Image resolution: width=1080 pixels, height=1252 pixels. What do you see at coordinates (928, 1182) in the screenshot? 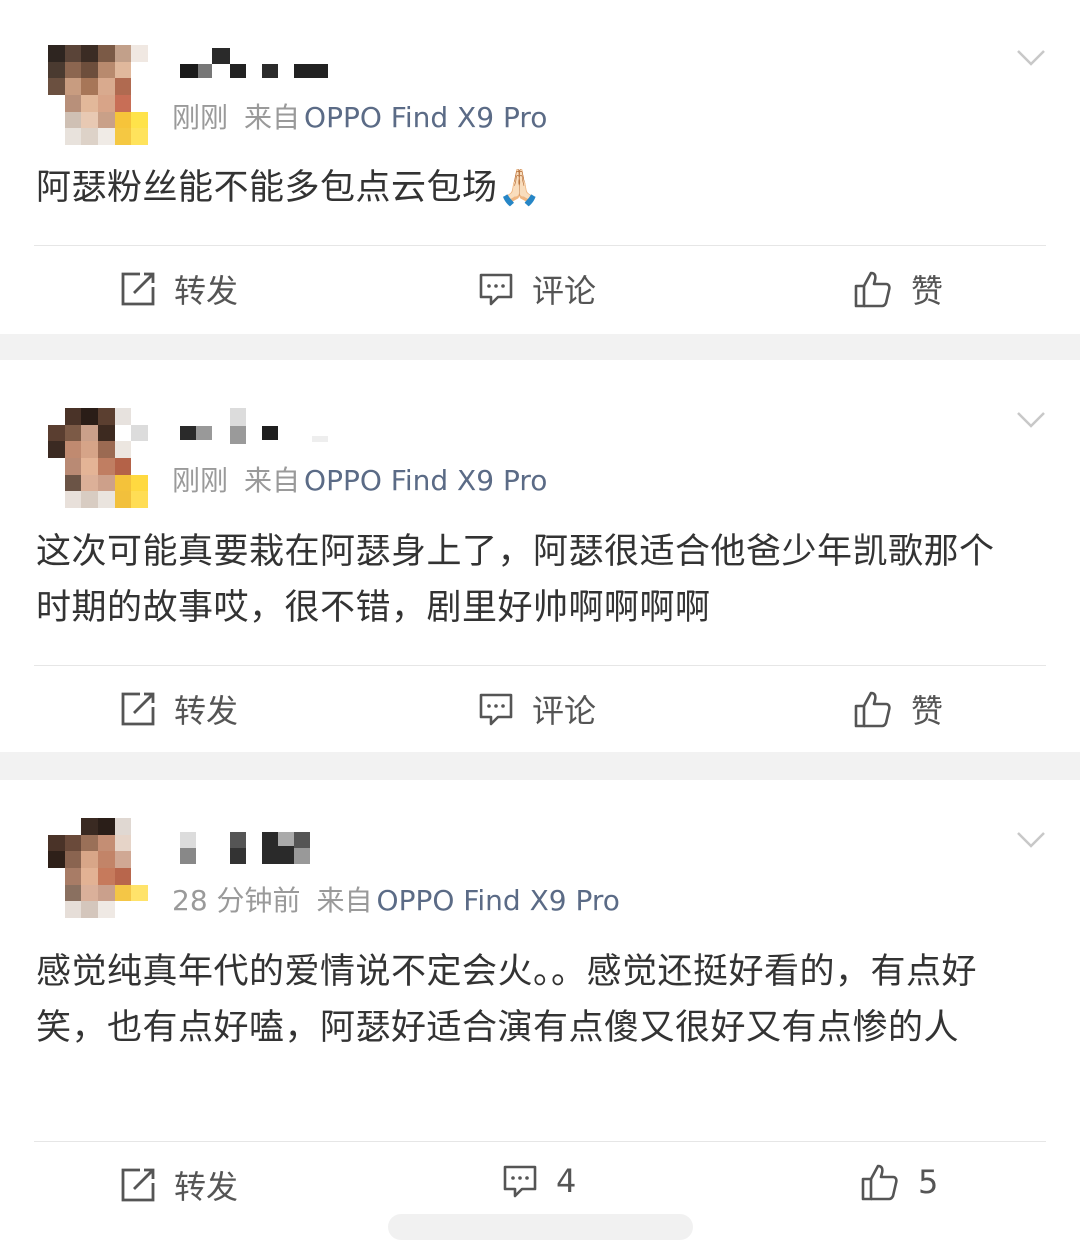
I see `like-count: 5` at bounding box center [928, 1182].